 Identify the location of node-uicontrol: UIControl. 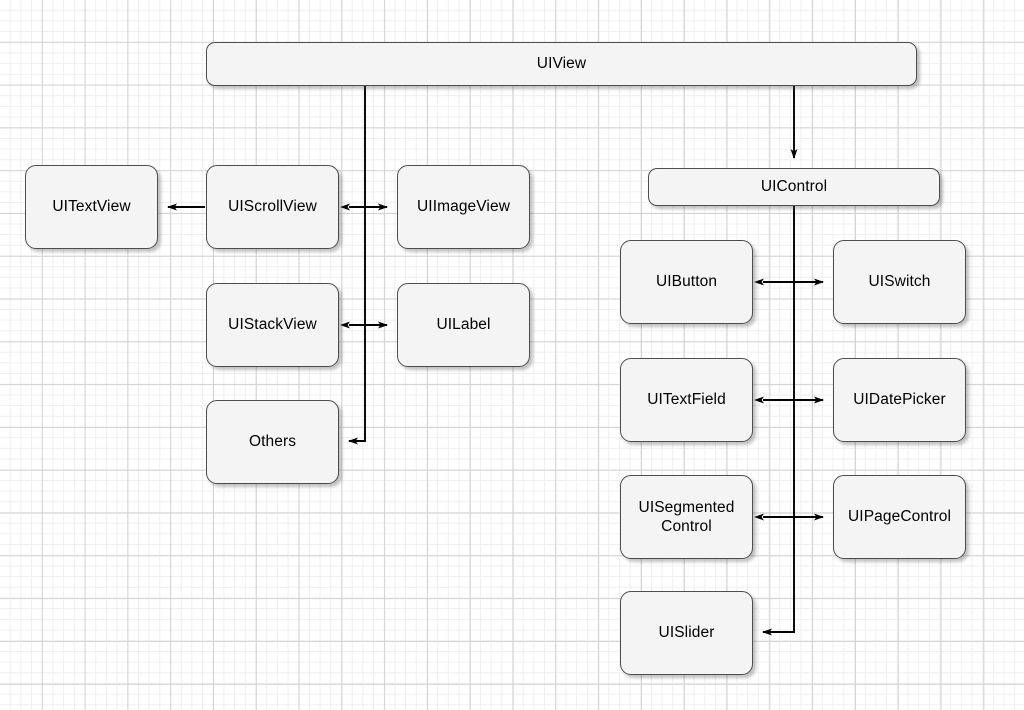
(794, 187).